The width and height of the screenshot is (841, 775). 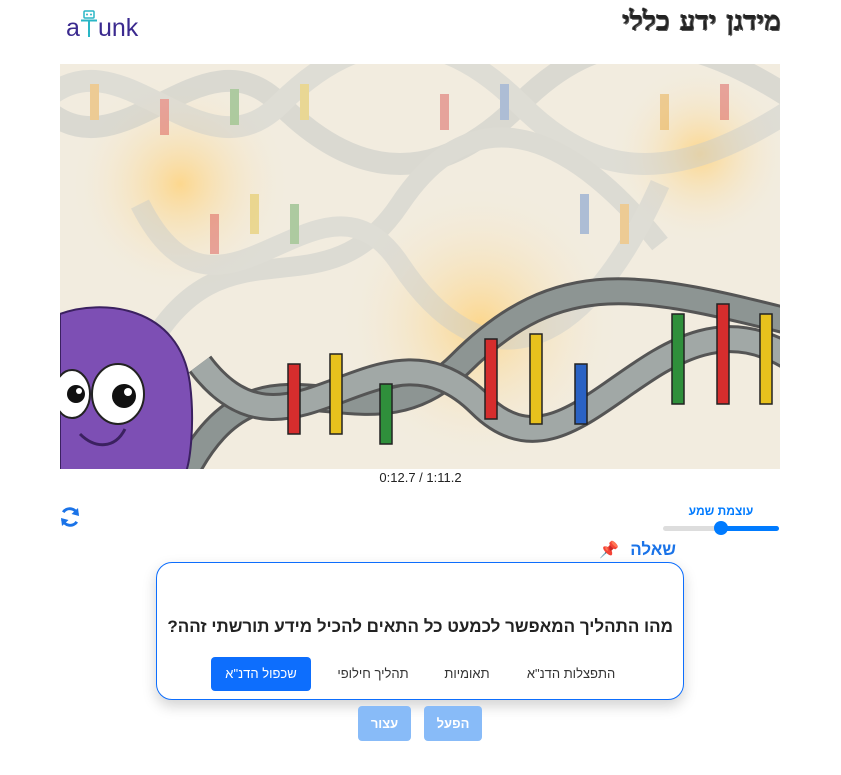 I want to click on volume-slider, so click(x=721, y=528).